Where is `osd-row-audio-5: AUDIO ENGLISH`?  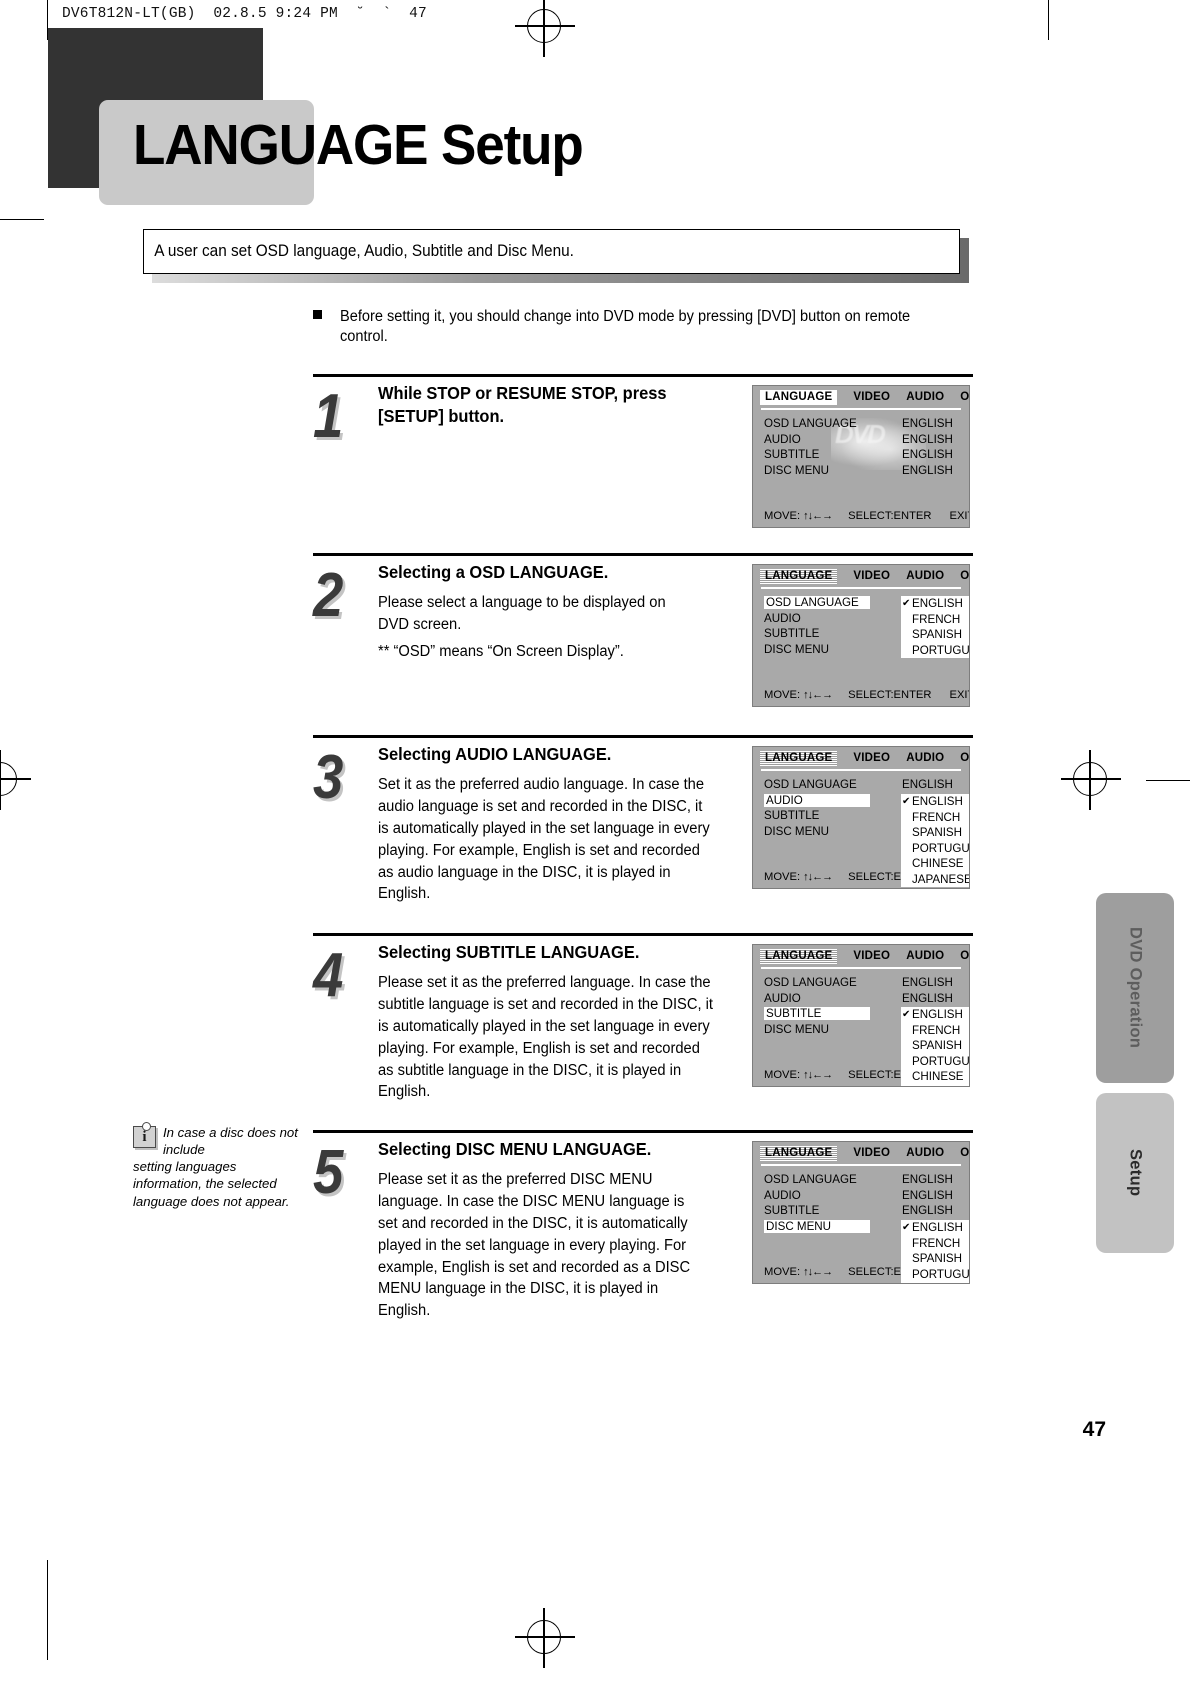 osd-row-audio-5: AUDIO ENGLISH is located at coordinates (866, 1197).